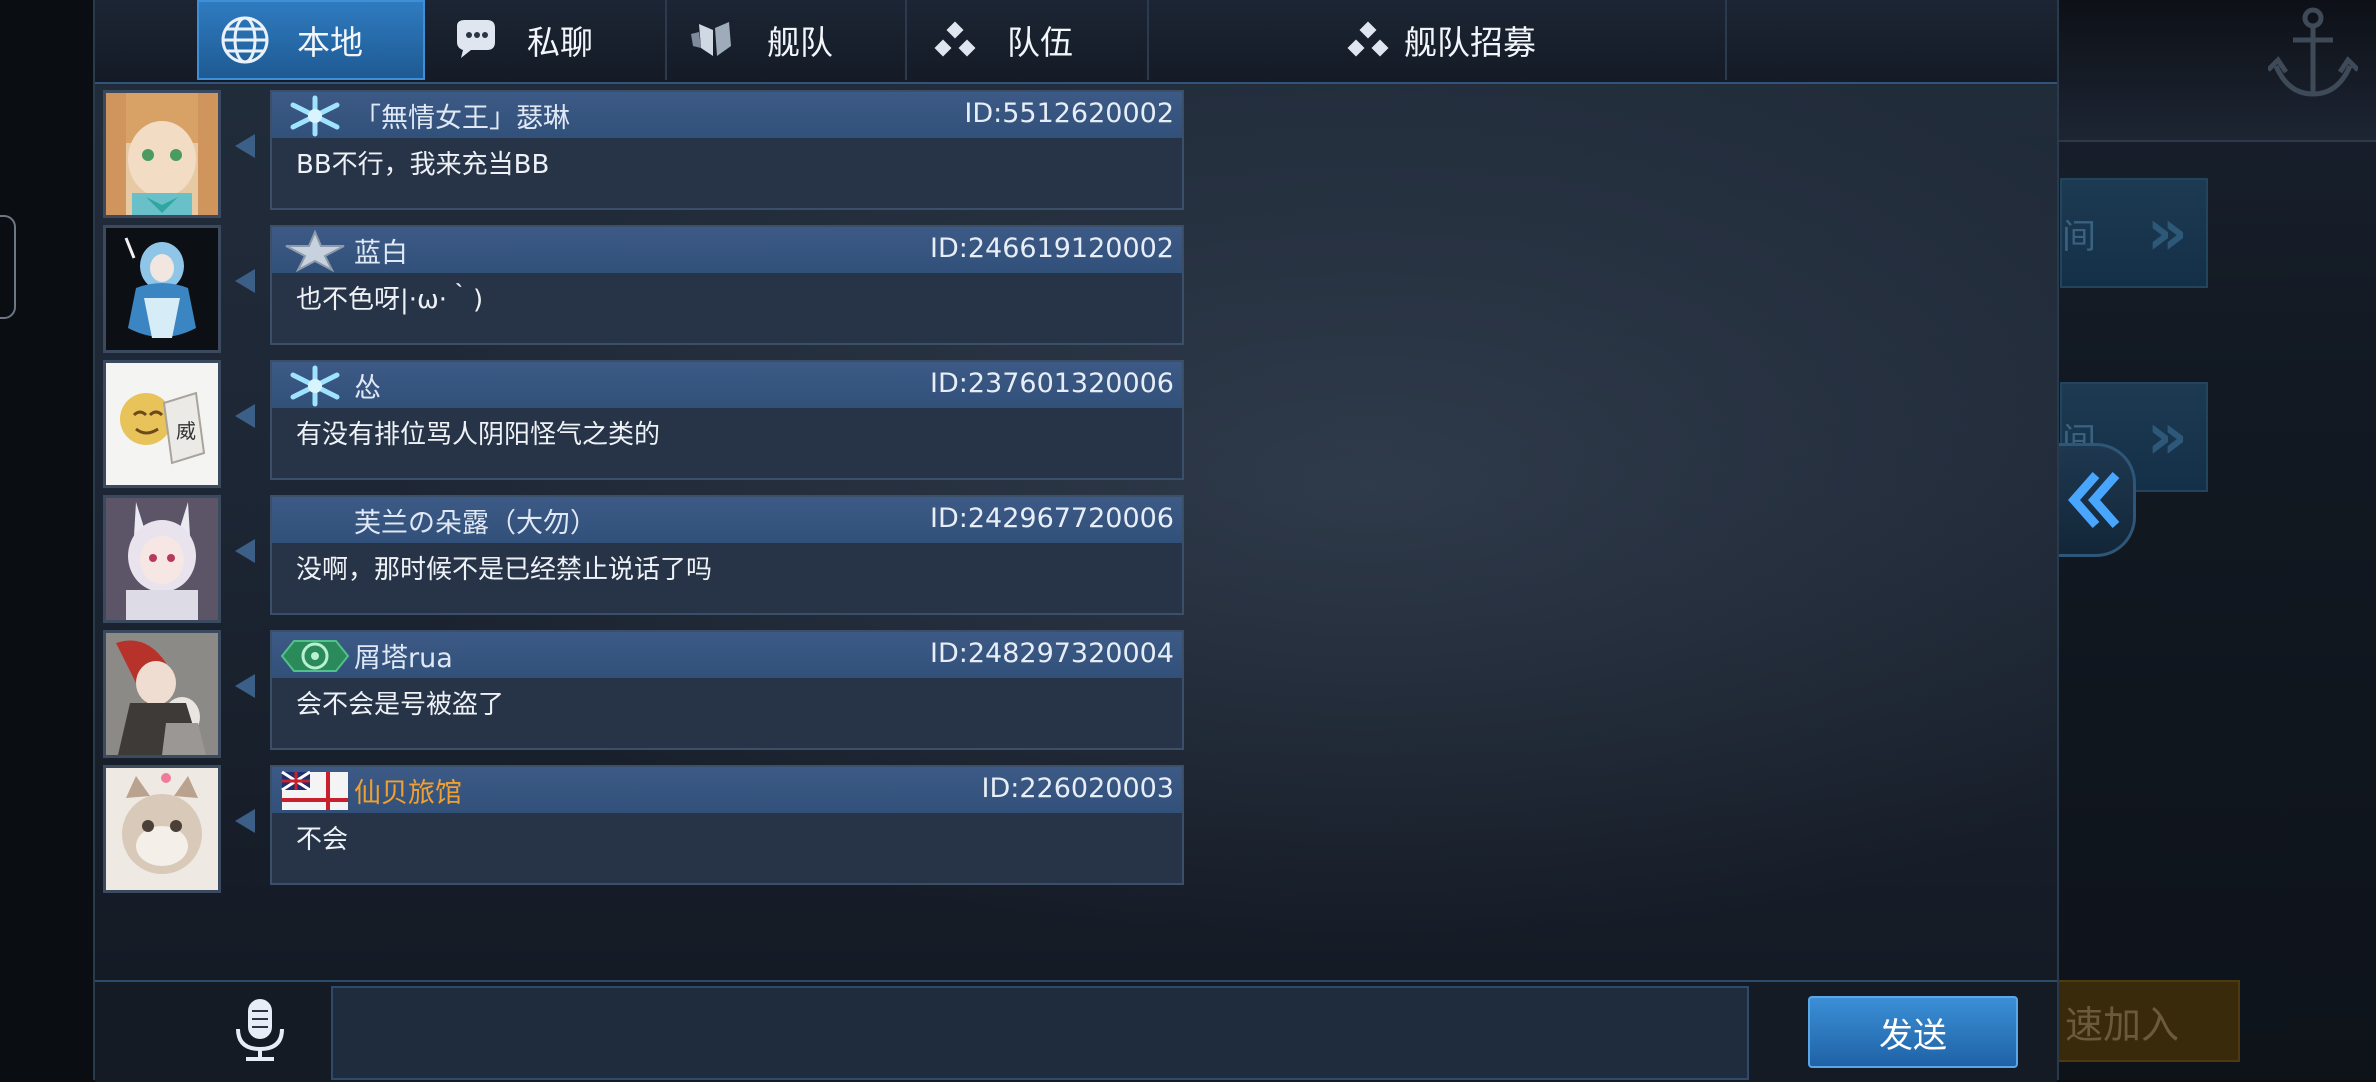  What do you see at coordinates (727, 150) in the screenshot?
I see `message-bubble: 「無情女王」瑟琳 ID:5512620002 BB不行，我来充当BB` at bounding box center [727, 150].